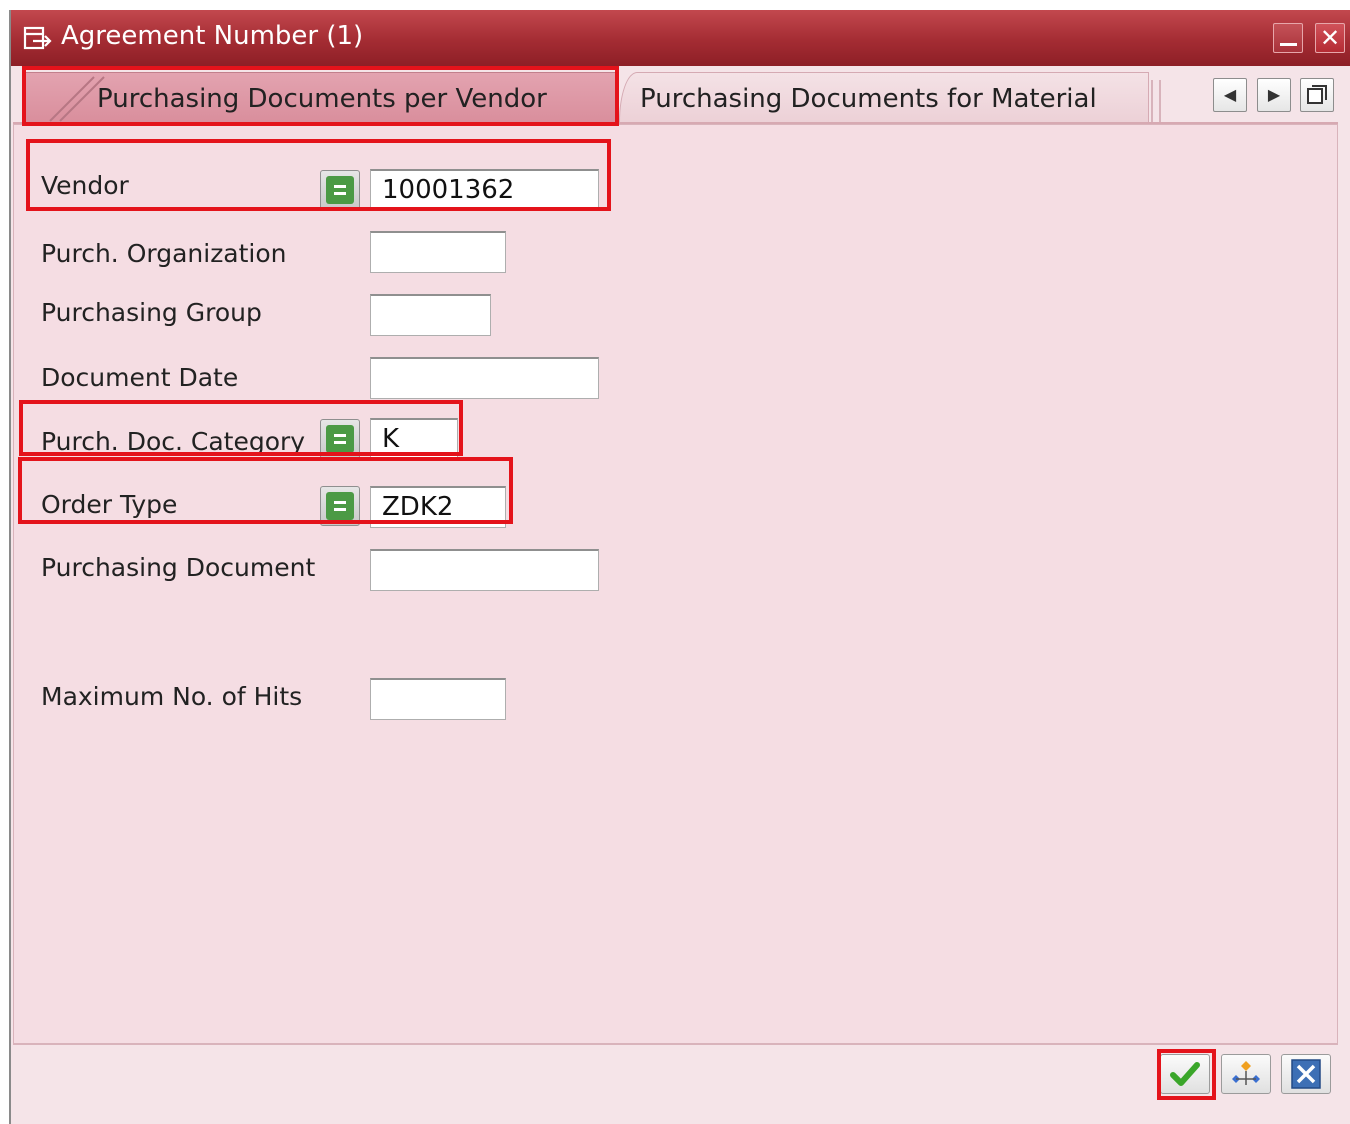 The width and height of the screenshot is (1350, 1124). I want to click on purchasing-document-label: Purchasing Document, so click(178, 567).